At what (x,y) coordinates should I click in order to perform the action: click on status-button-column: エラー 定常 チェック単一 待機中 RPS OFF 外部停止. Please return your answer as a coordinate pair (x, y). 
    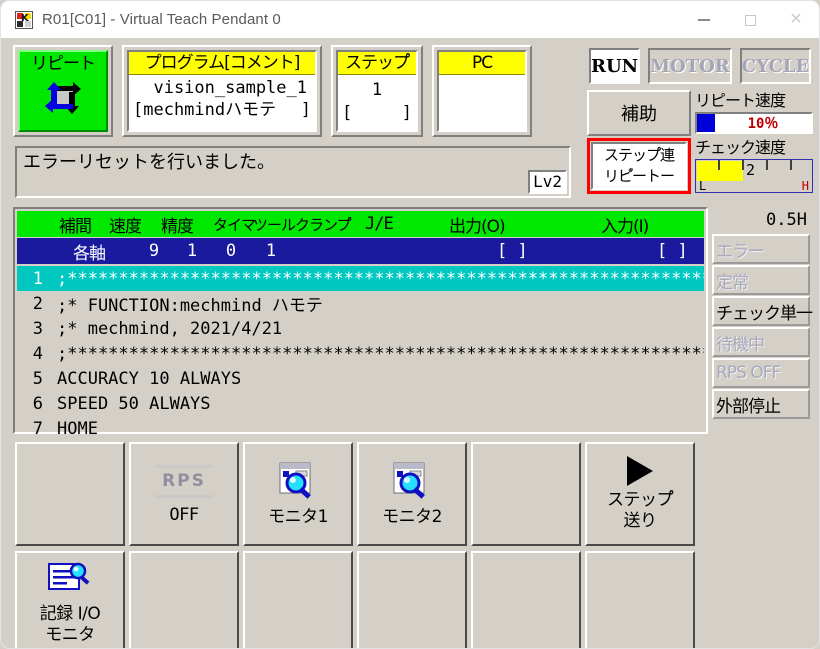
    Looking at the image, I should click on (762, 327).